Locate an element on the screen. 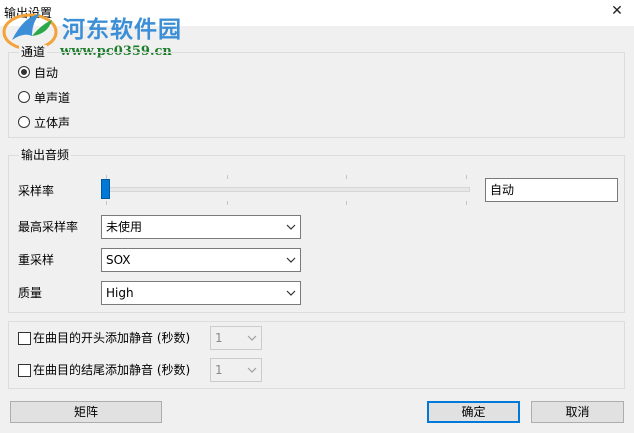 This screenshot has width=634, height=433. matrix-button: 矩阵 is located at coordinates (86, 412).